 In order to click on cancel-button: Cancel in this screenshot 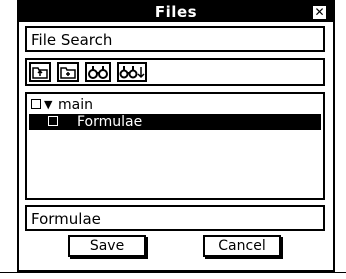, I will do `click(242, 246)`.